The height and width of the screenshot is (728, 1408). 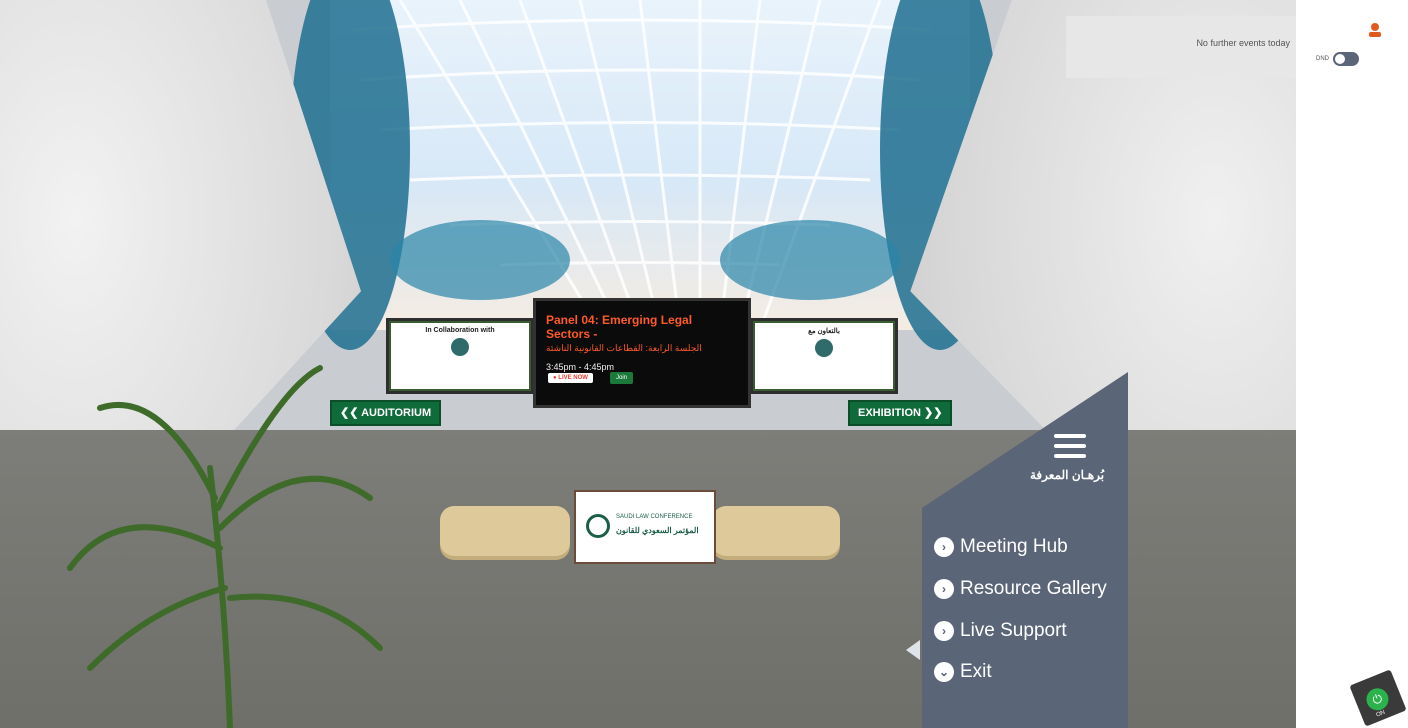 I want to click on chevron-down-icon: ⌄, so click(x=944, y=672).